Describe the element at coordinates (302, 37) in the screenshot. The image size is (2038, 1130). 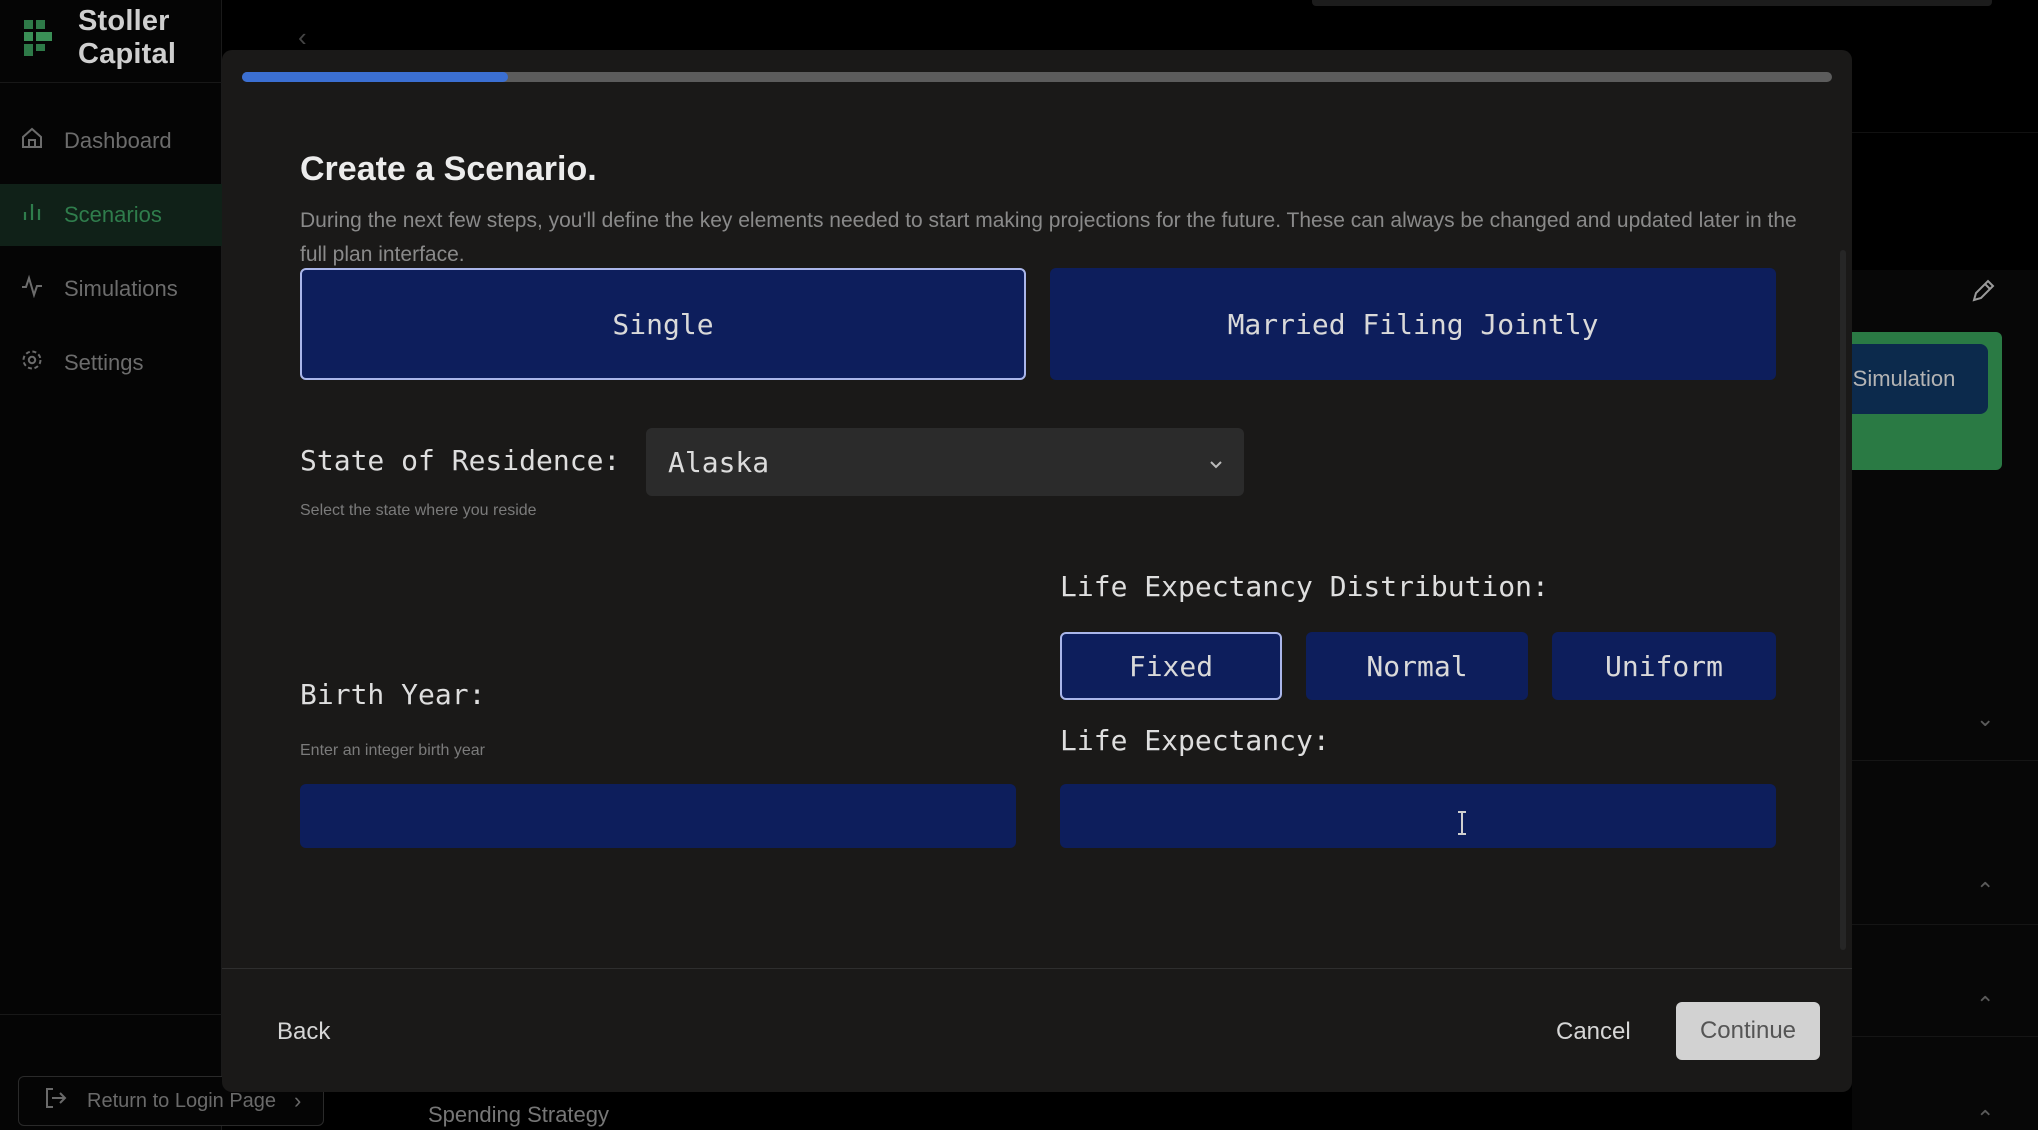
I see `collapse-sidebar-chevron-icon: ‹` at that location.